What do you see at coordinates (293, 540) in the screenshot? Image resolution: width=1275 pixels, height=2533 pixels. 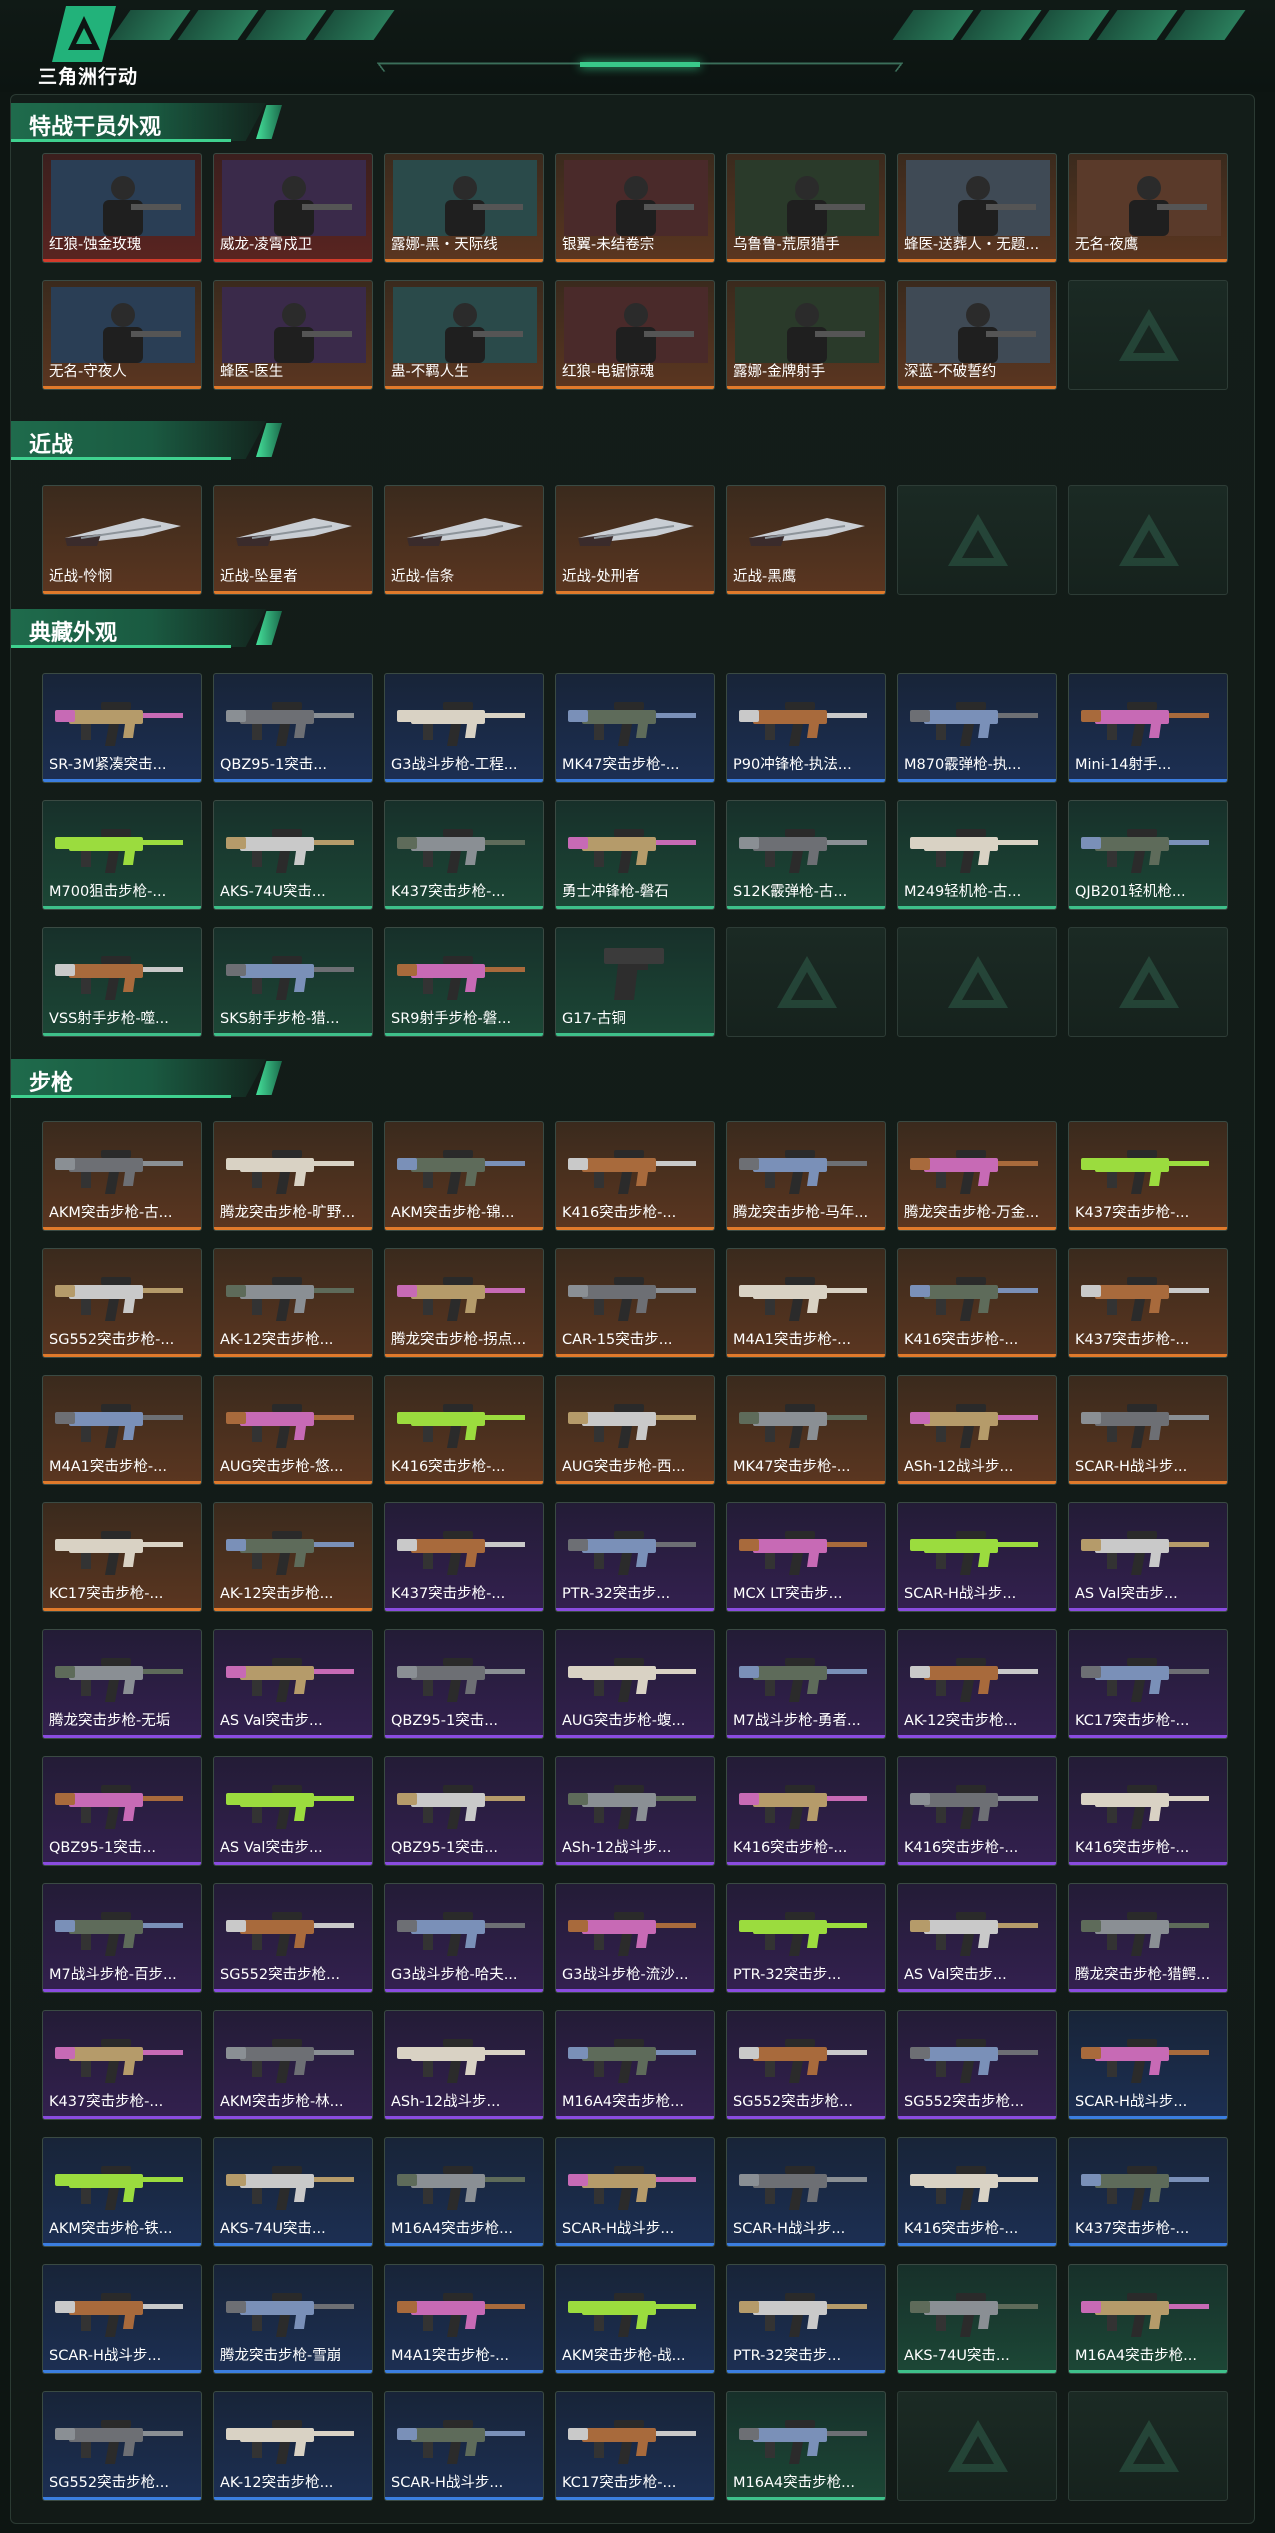 I see `item-card: 近战-坠星者` at bounding box center [293, 540].